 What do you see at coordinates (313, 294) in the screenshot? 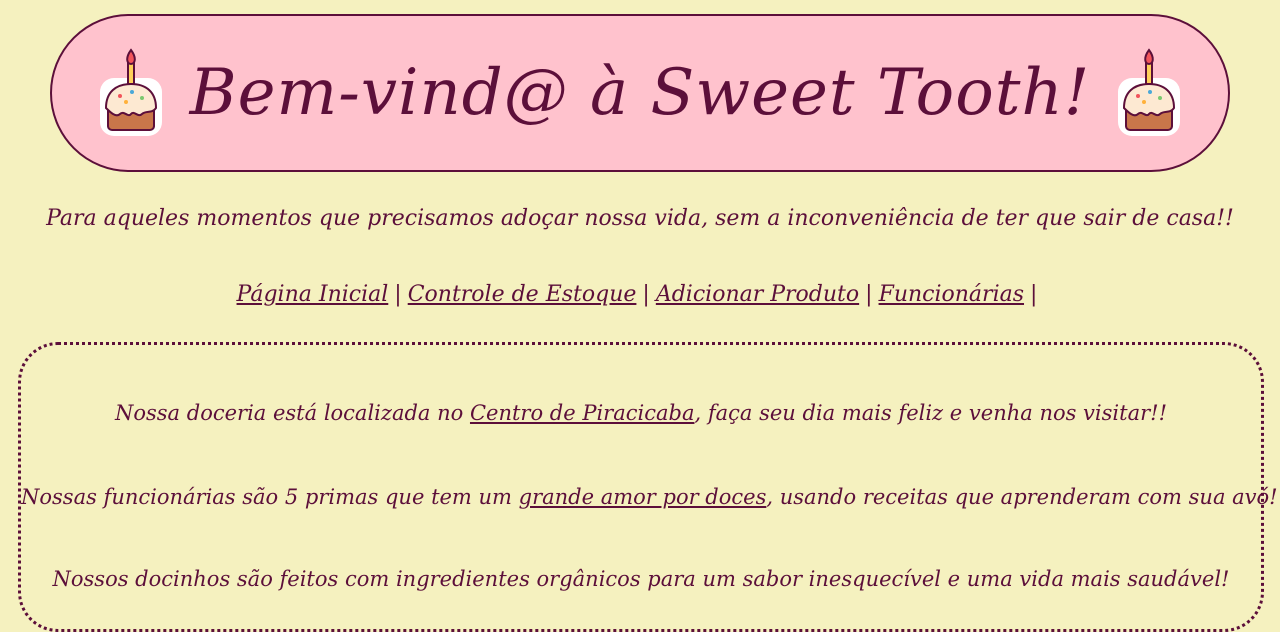
I see `nav-link-home: Página Inicial` at bounding box center [313, 294].